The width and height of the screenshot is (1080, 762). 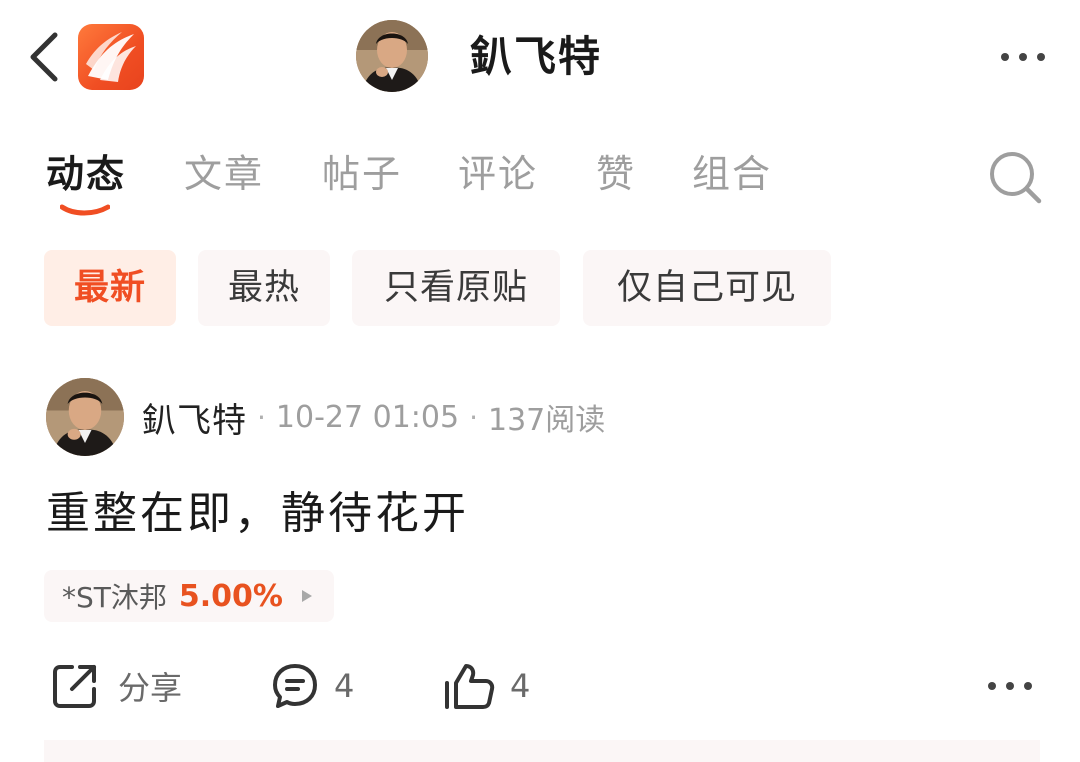 I want to click on comment-icon, so click(x=295, y=686).